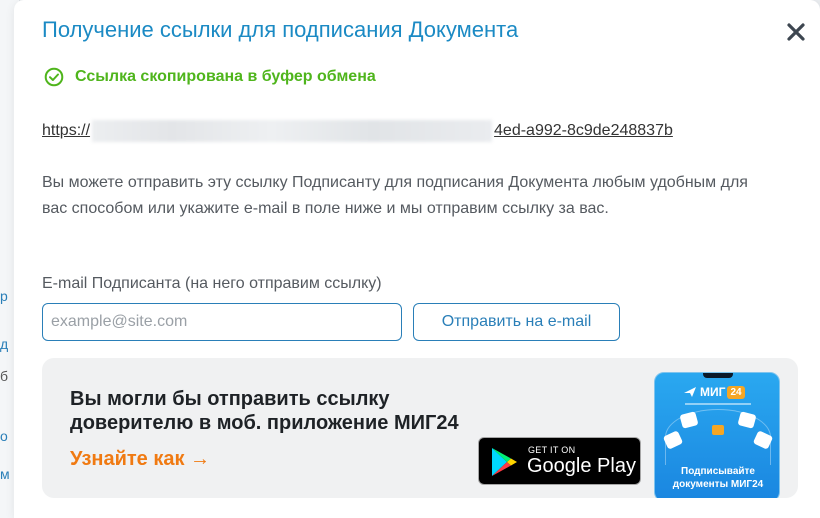  I want to click on blurred-link-part, so click(292, 131).